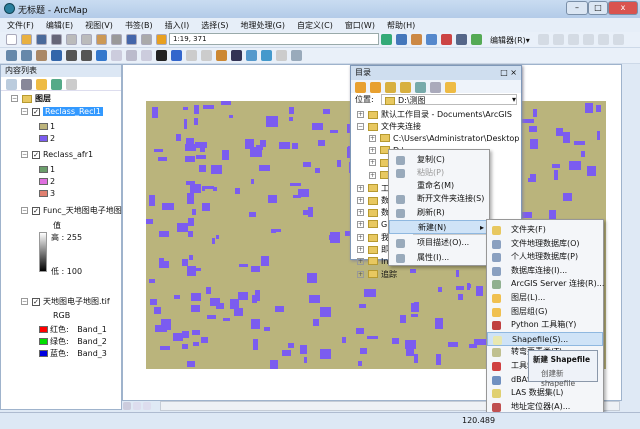 This screenshot has width=640, height=429. Describe the element at coordinates (510, 40) in the screenshot. I see `editor-menu-button: 编辑器(R)▾` at that location.